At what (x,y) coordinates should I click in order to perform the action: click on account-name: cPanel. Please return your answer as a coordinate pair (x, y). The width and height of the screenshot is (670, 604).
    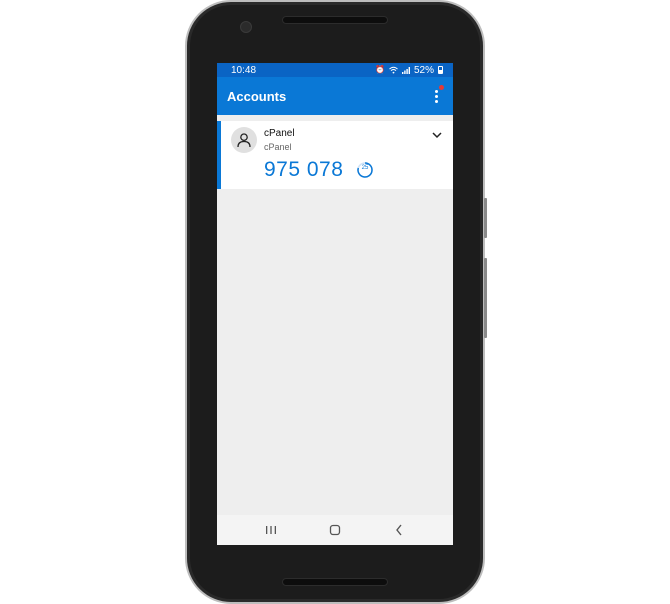
    Looking at the image, I should click on (279, 133).